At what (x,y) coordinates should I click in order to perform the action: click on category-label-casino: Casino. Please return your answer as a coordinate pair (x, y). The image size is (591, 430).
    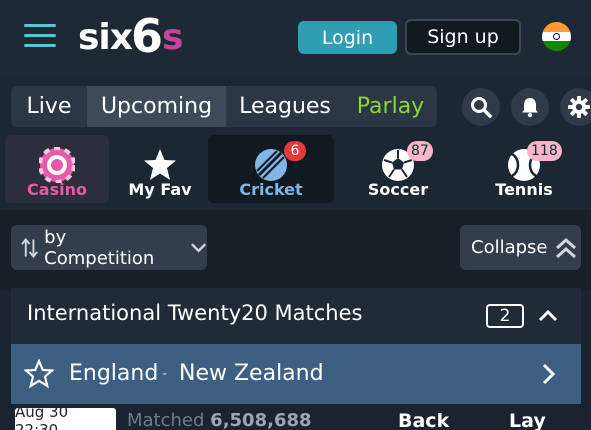
    Looking at the image, I should click on (57, 189).